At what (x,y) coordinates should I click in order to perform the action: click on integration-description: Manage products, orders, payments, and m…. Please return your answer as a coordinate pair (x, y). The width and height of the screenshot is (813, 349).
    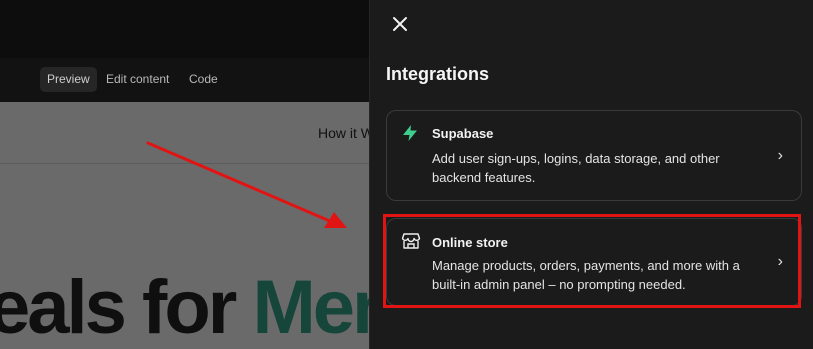
    Looking at the image, I should click on (586, 275).